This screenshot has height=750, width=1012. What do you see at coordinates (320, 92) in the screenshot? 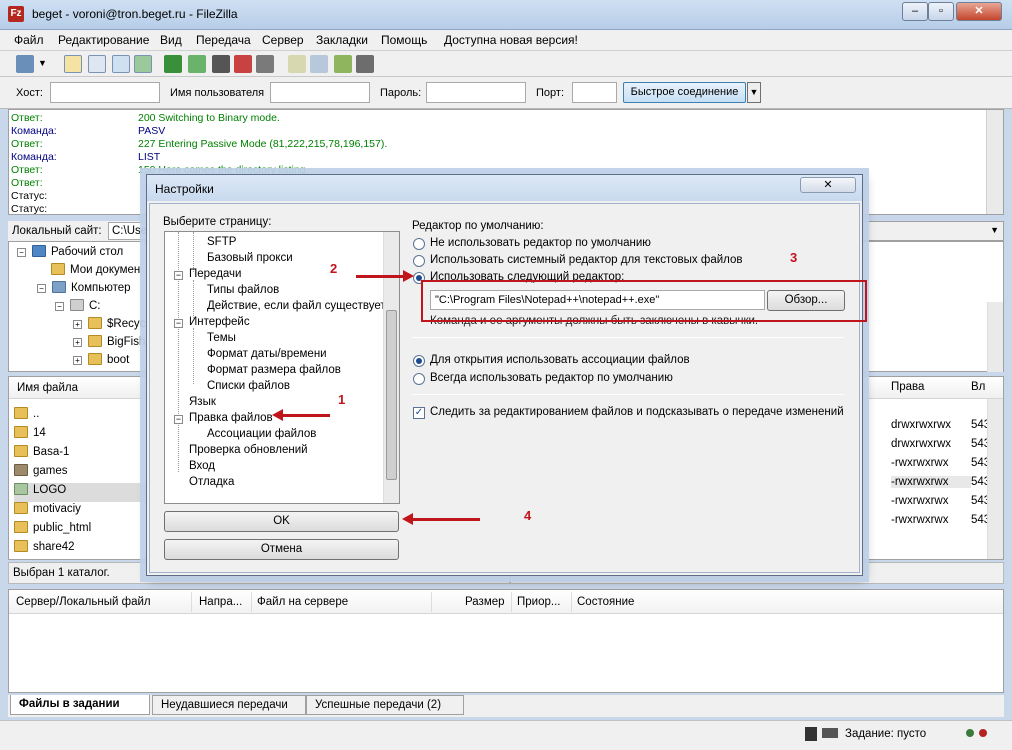
I see `username-input` at bounding box center [320, 92].